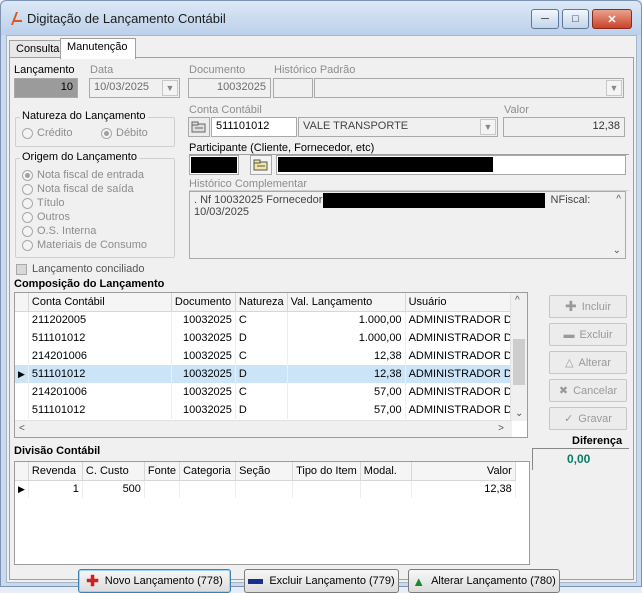 Image resolution: width=642 pixels, height=593 pixels. What do you see at coordinates (27, 231) in the screenshot?
I see `origem-os-interna-radio` at bounding box center [27, 231].